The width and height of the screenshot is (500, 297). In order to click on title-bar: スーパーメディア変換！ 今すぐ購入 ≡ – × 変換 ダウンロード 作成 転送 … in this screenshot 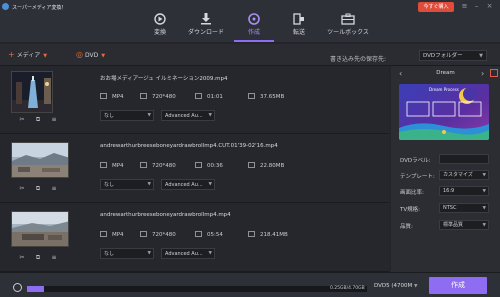, I will do `click(250, 21)`.